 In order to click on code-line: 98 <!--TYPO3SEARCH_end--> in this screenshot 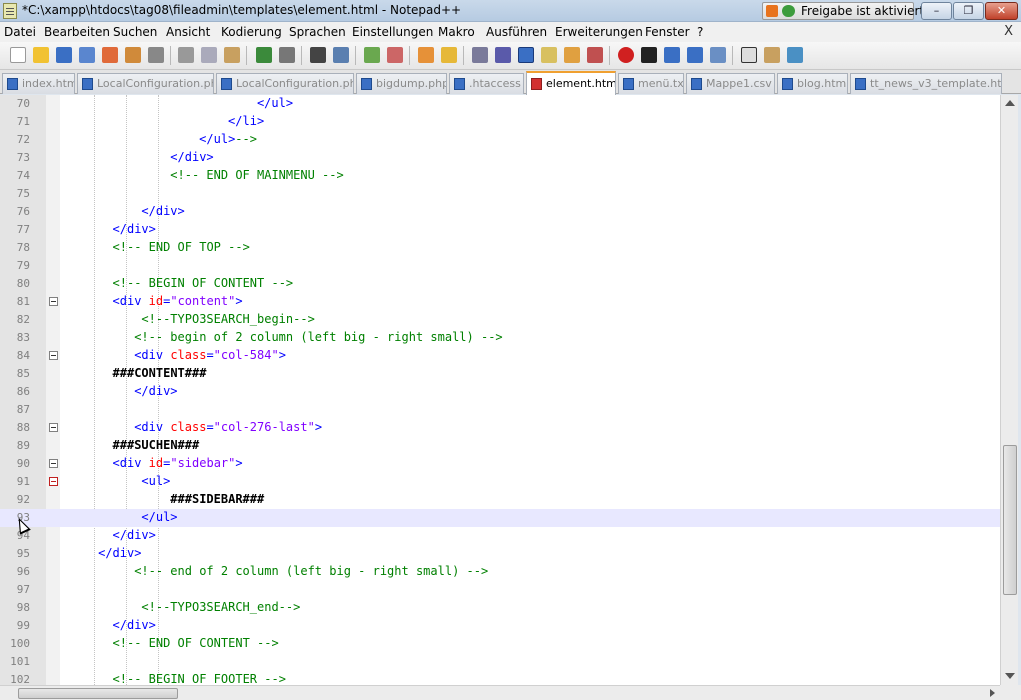, I will do `click(500, 608)`.